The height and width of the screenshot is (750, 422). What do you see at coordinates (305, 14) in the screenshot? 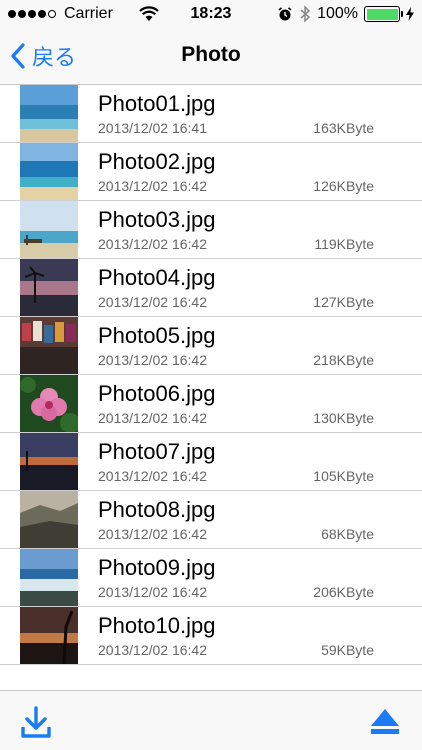
I see `bluetooth-icon` at bounding box center [305, 14].